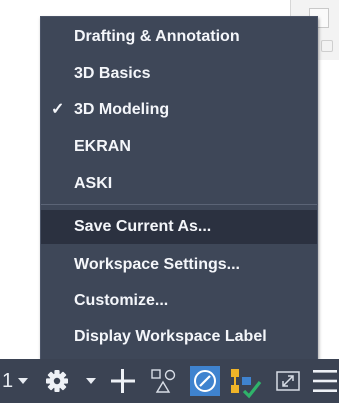 This screenshot has width=339, height=403. Describe the element at coordinates (58, 109) in the screenshot. I see `checkmark-icon: ✓` at that location.